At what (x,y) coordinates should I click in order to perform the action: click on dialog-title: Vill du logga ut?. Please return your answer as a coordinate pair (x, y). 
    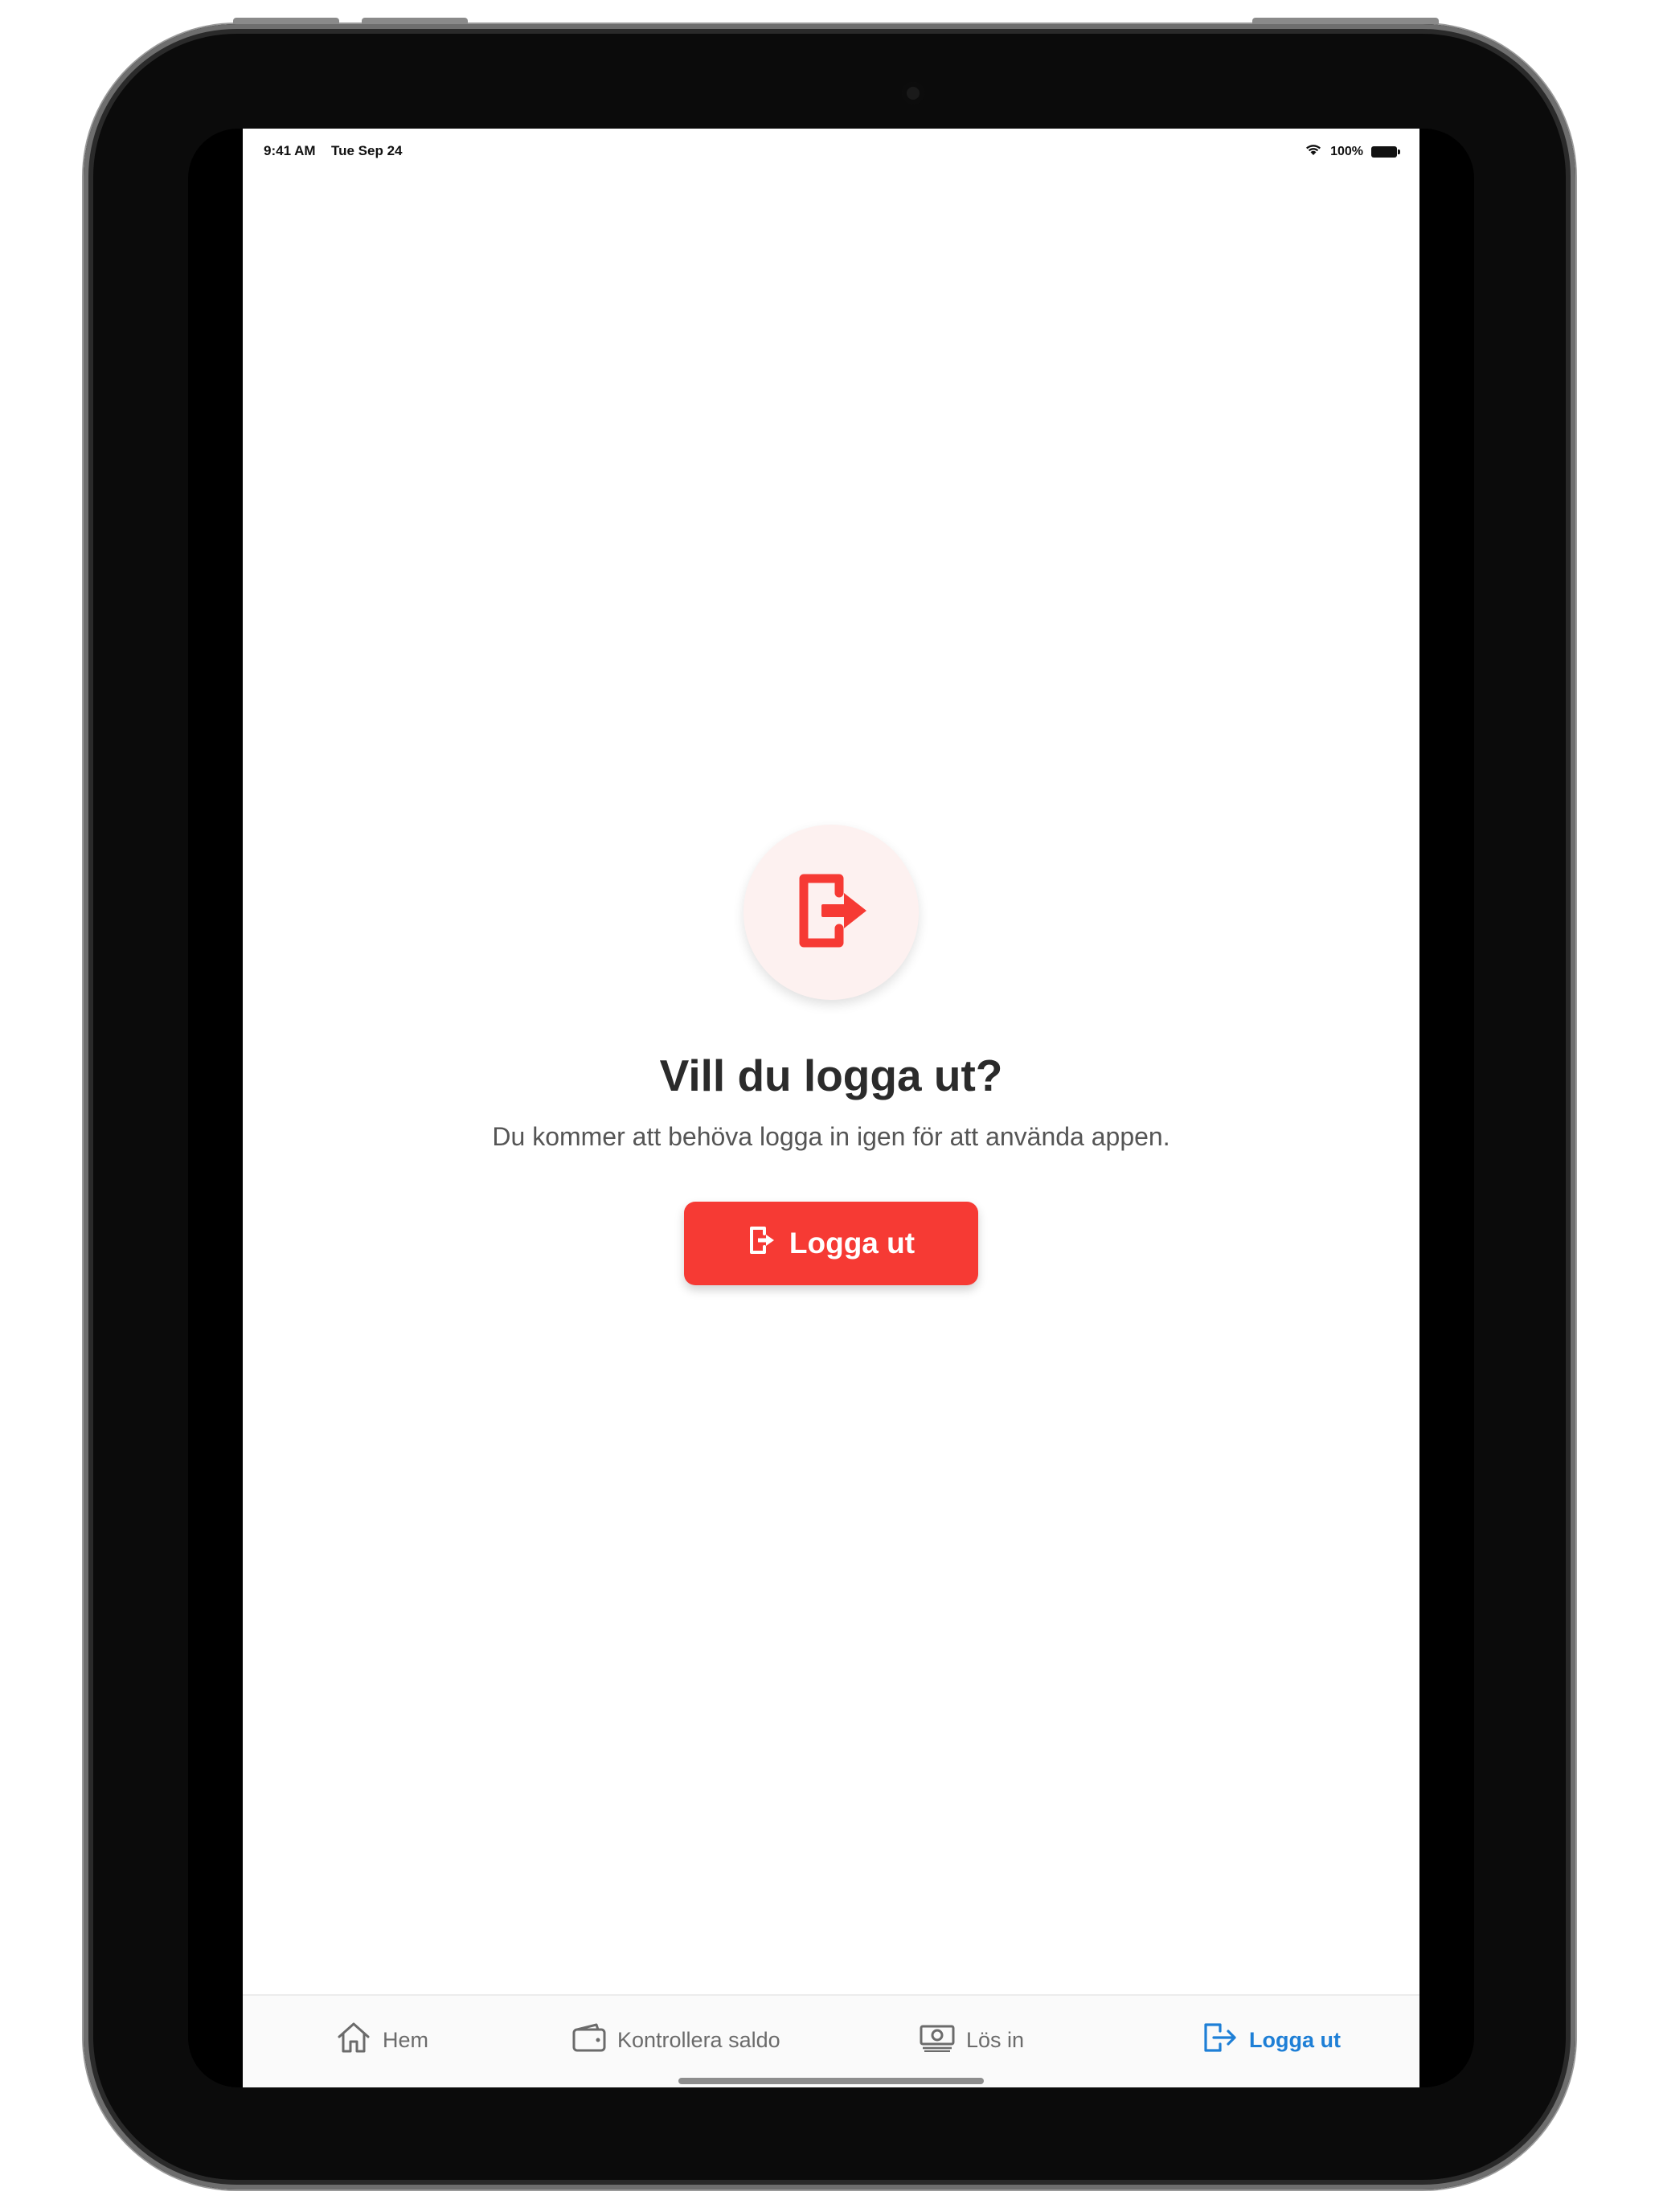
    Looking at the image, I should click on (831, 1075).